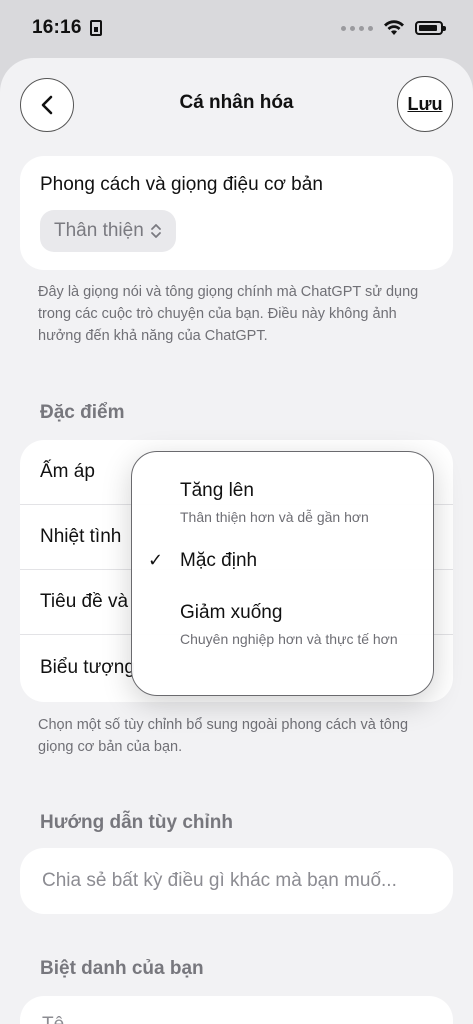 The height and width of the screenshot is (1024, 473). I want to click on status-bar: 16:16, so click(236, 28).